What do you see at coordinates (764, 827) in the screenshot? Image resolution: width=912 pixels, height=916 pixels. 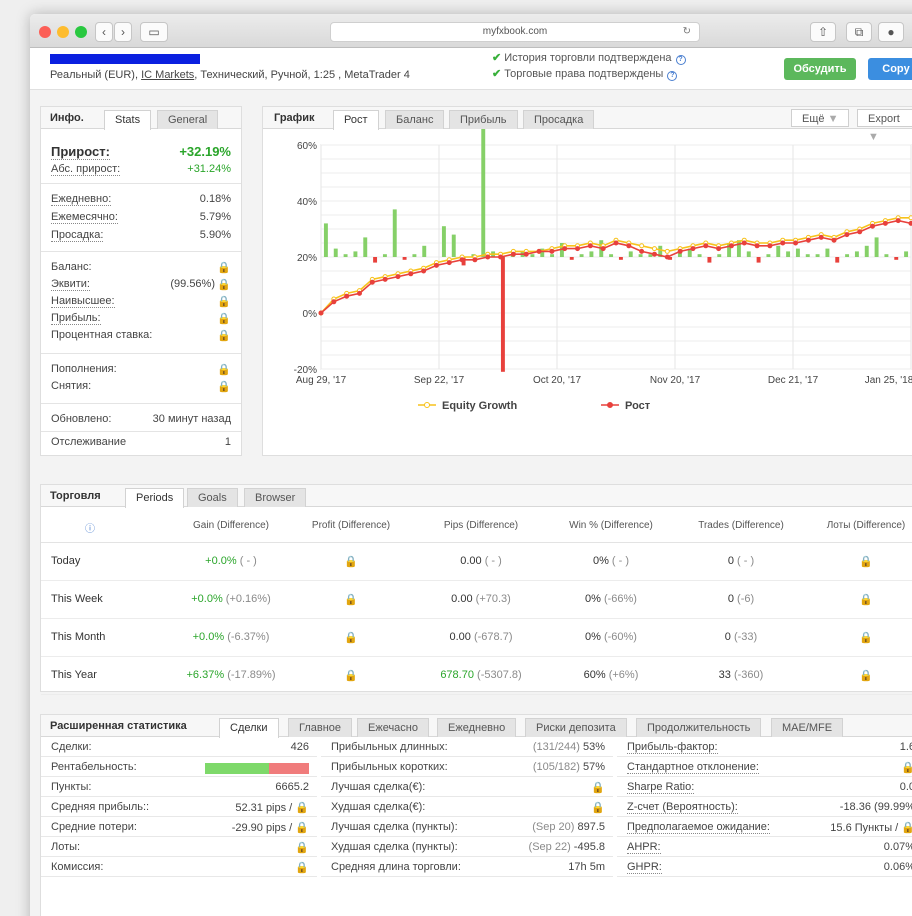 I see `stat-row: Предполагаемое ожидание: 15.6 Пункты / 🔒` at bounding box center [764, 827].